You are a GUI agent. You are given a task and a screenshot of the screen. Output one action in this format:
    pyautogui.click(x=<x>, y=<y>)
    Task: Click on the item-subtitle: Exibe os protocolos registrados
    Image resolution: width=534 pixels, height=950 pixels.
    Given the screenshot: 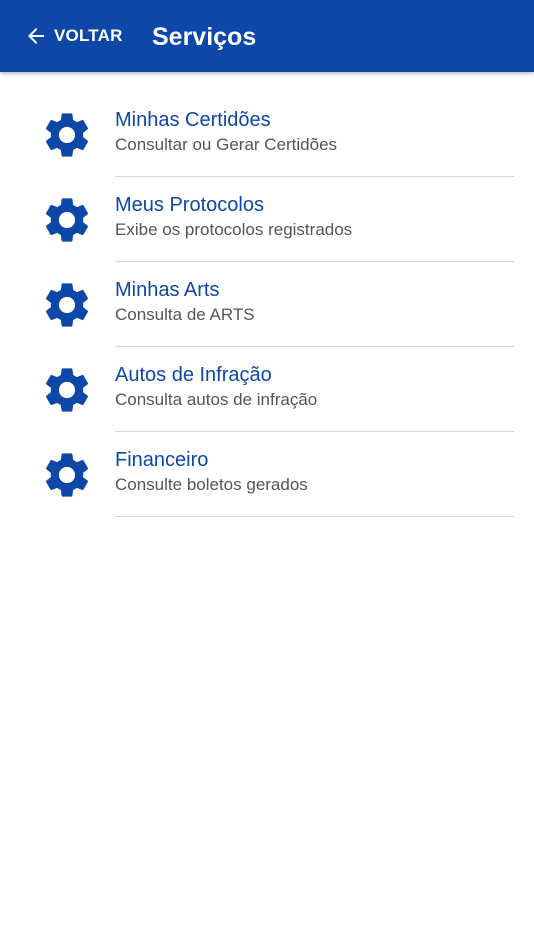 What is the action you would take?
    pyautogui.click(x=234, y=229)
    